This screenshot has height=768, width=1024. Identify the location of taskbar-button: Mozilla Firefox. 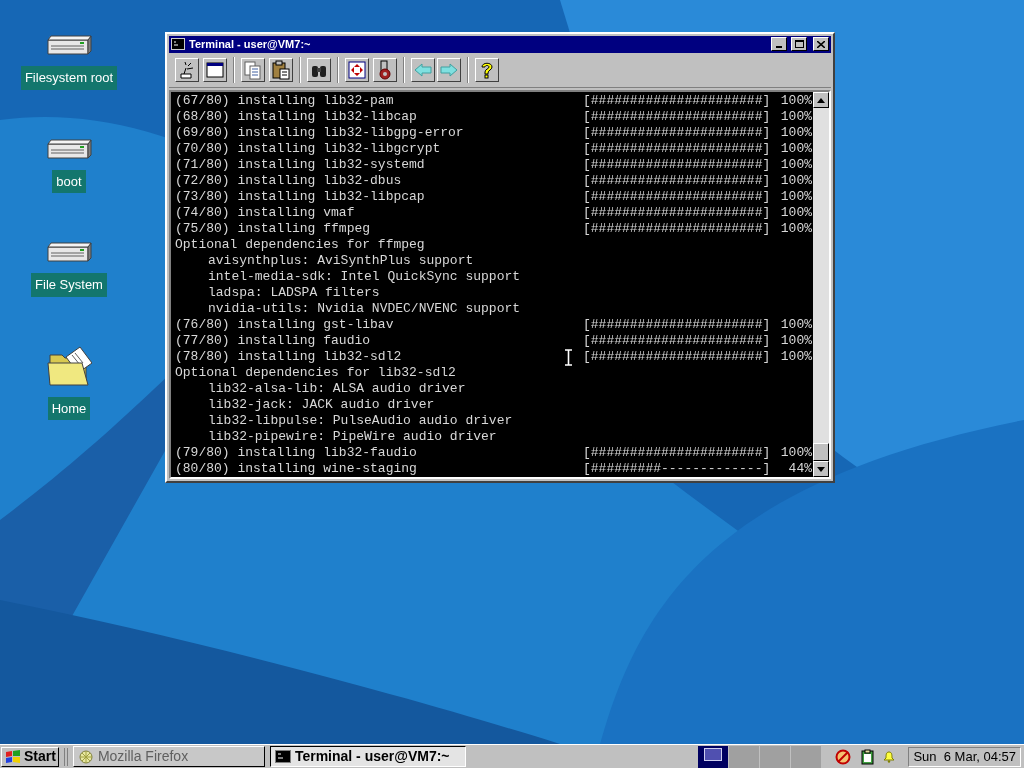
(168, 756).